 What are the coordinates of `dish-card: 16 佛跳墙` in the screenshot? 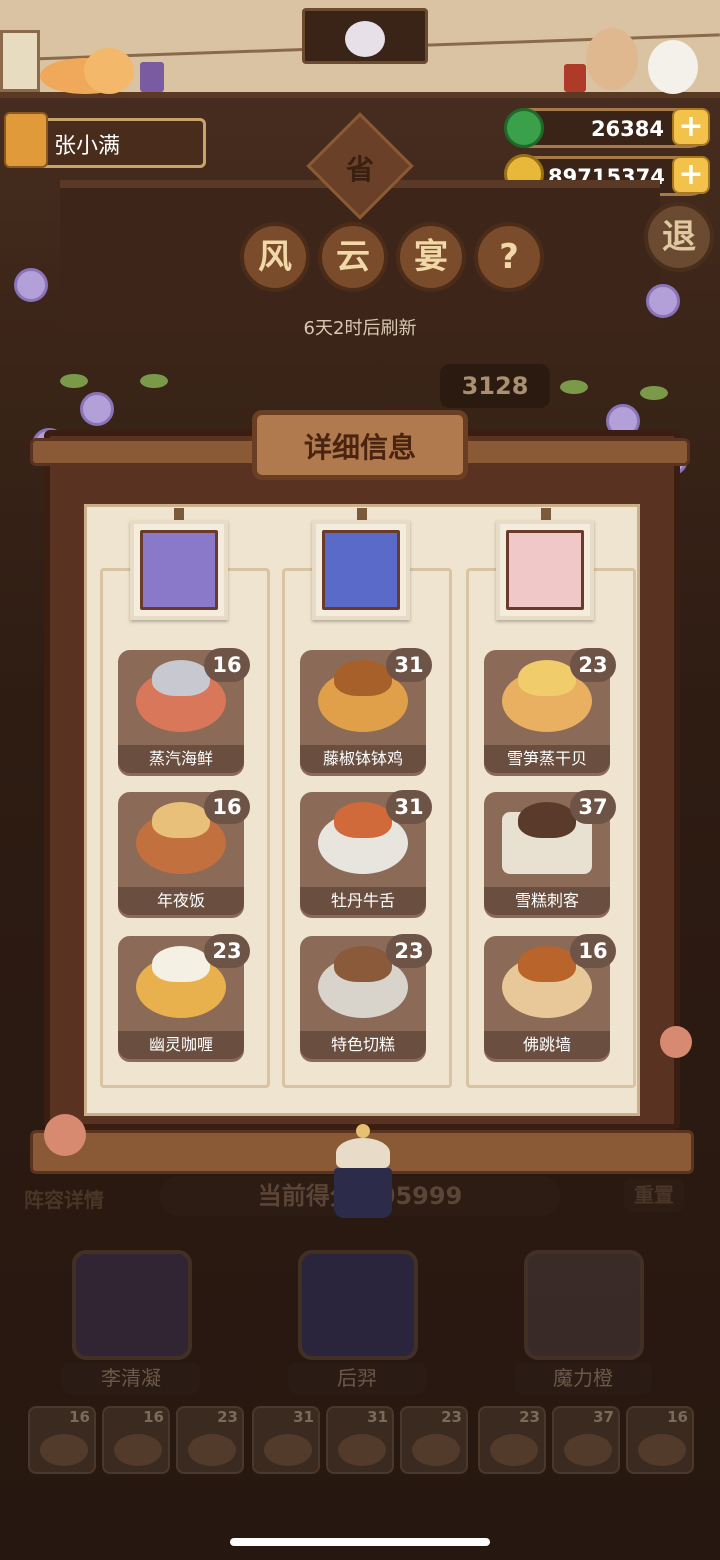 It's located at (550, 998).